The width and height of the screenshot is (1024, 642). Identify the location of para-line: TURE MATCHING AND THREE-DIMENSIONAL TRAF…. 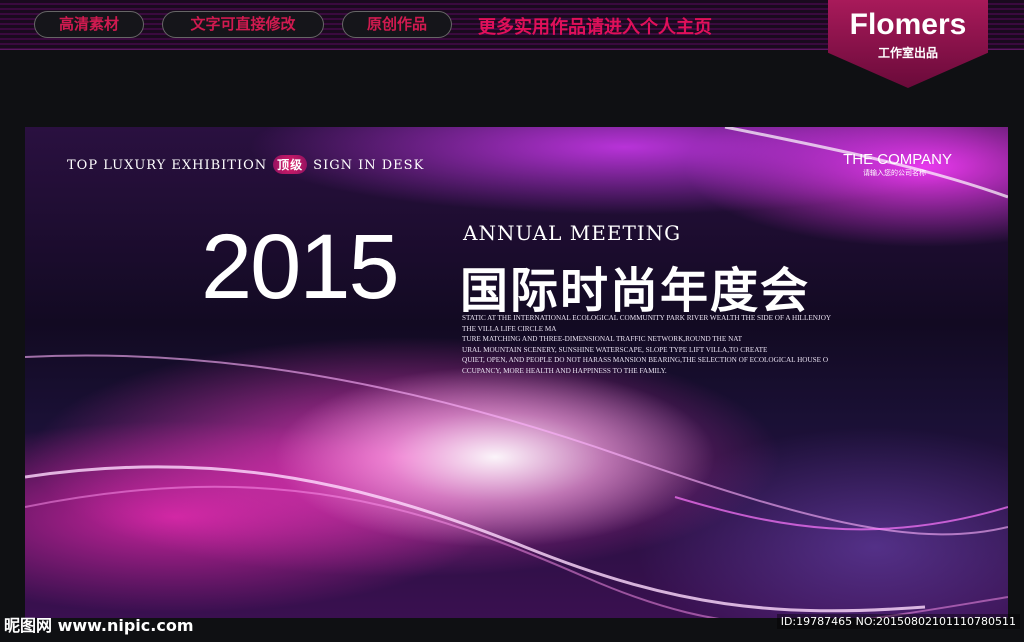
(602, 339).